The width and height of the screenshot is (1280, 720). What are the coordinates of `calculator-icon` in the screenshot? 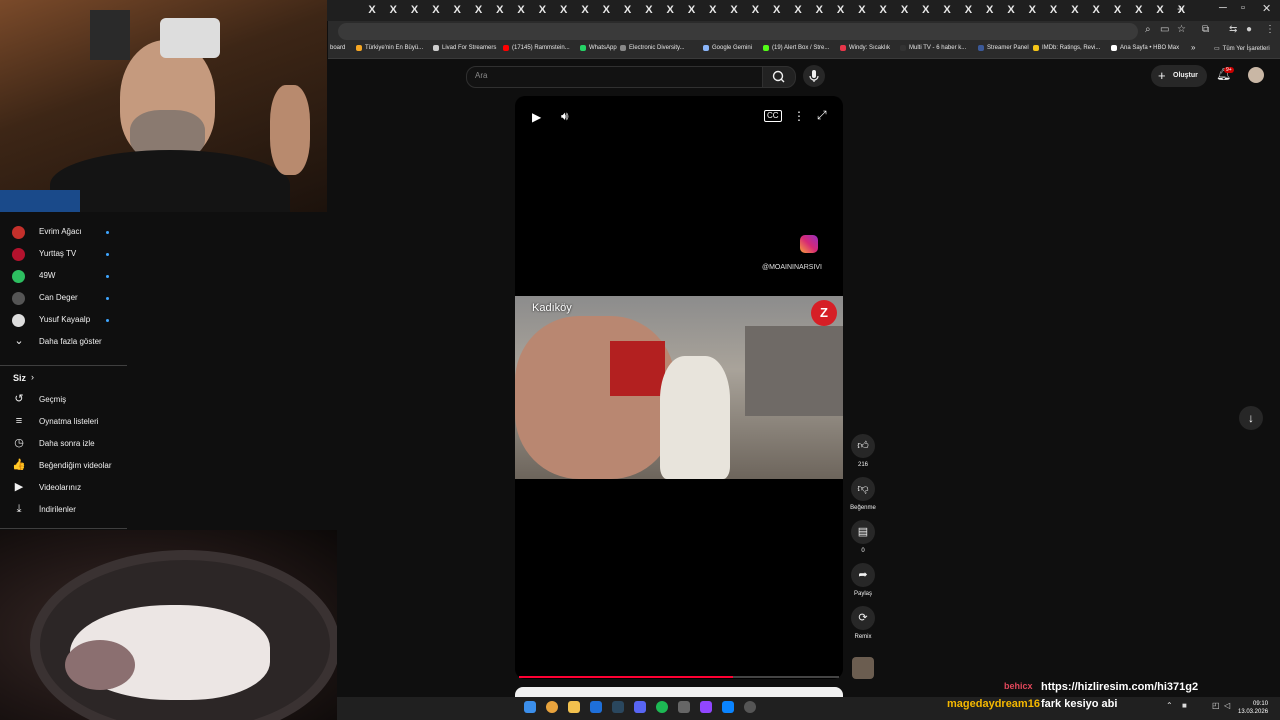 It's located at (684, 707).